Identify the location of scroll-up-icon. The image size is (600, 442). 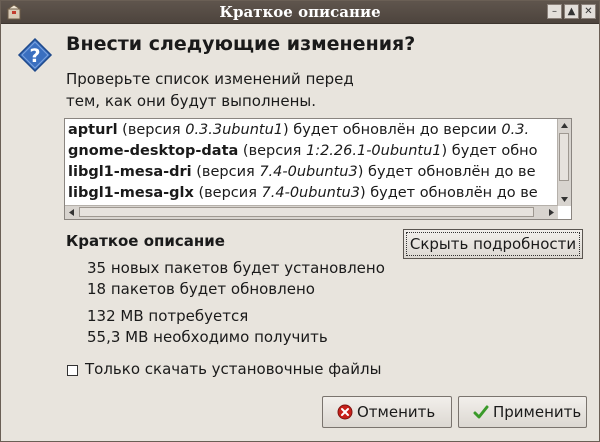
(564, 125).